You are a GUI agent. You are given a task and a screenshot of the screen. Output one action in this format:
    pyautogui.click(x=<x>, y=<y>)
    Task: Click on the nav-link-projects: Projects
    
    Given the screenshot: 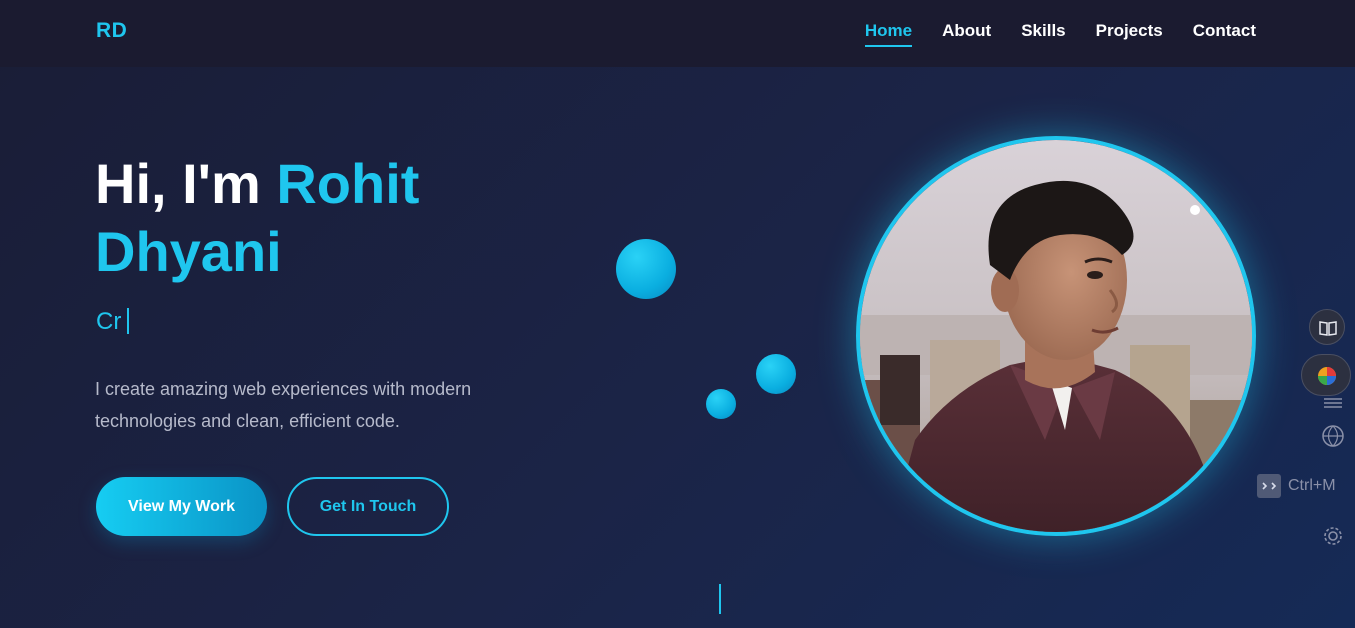 What is the action you would take?
    pyautogui.click(x=1129, y=34)
    